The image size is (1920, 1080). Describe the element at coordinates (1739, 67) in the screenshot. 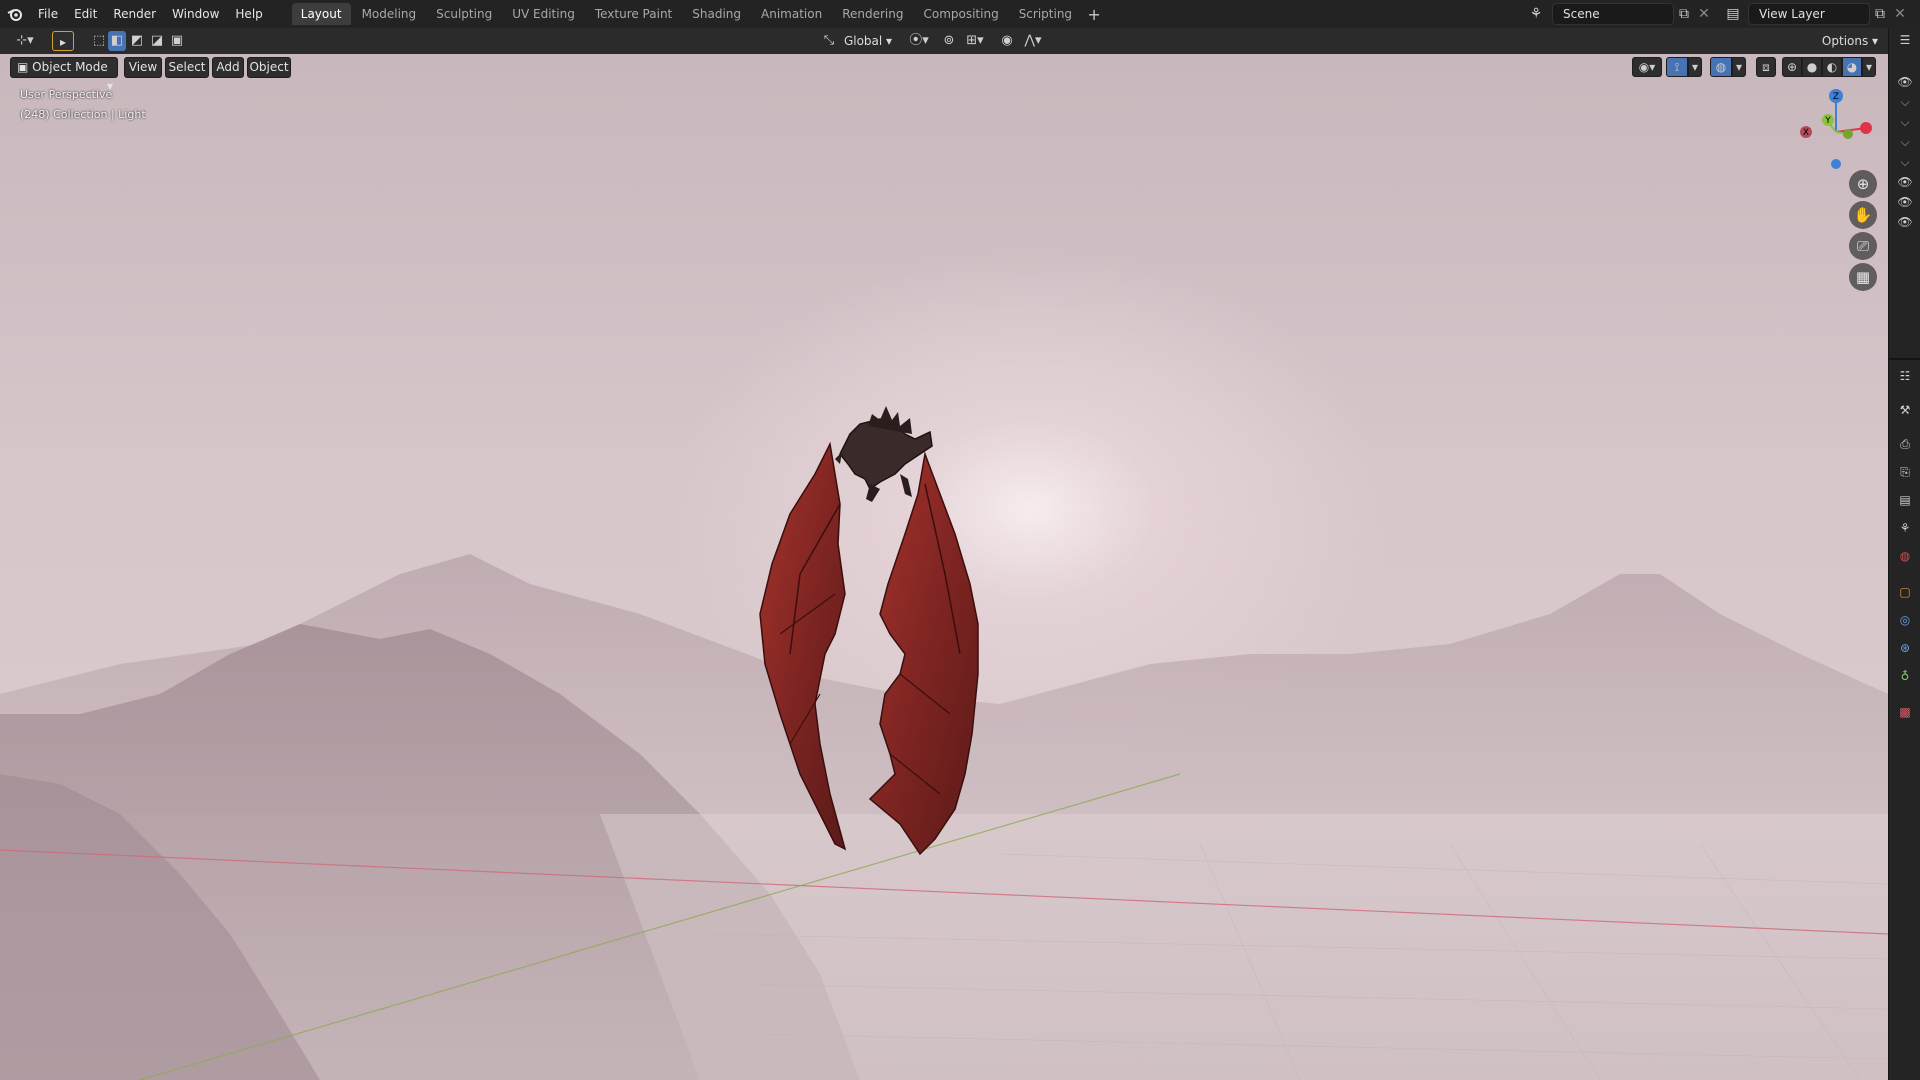

I see `overlays-dropdown: ▾` at that location.